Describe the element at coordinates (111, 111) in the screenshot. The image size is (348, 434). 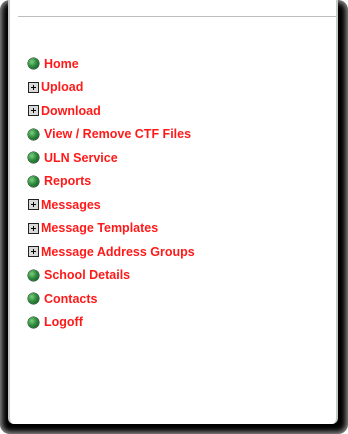
I see `menu-item-download: Download` at that location.